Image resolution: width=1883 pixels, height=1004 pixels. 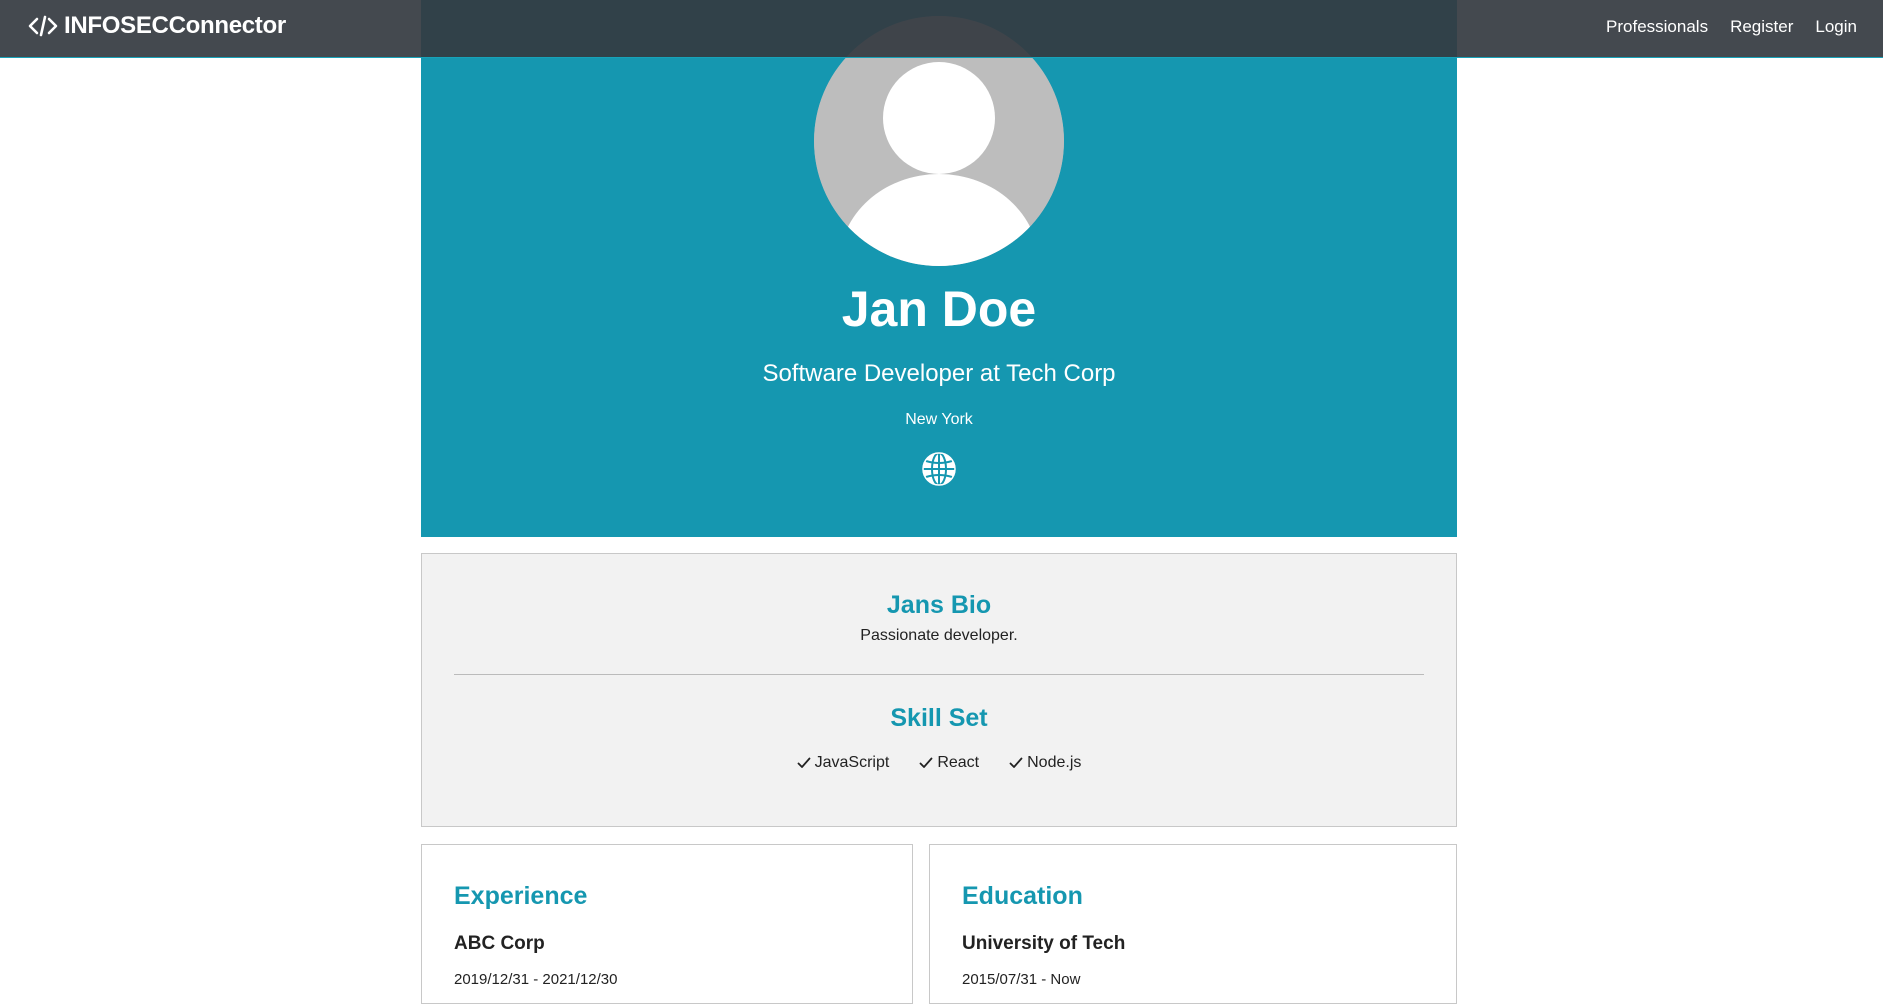 I want to click on skill-label: JavaScript, so click(x=852, y=762).